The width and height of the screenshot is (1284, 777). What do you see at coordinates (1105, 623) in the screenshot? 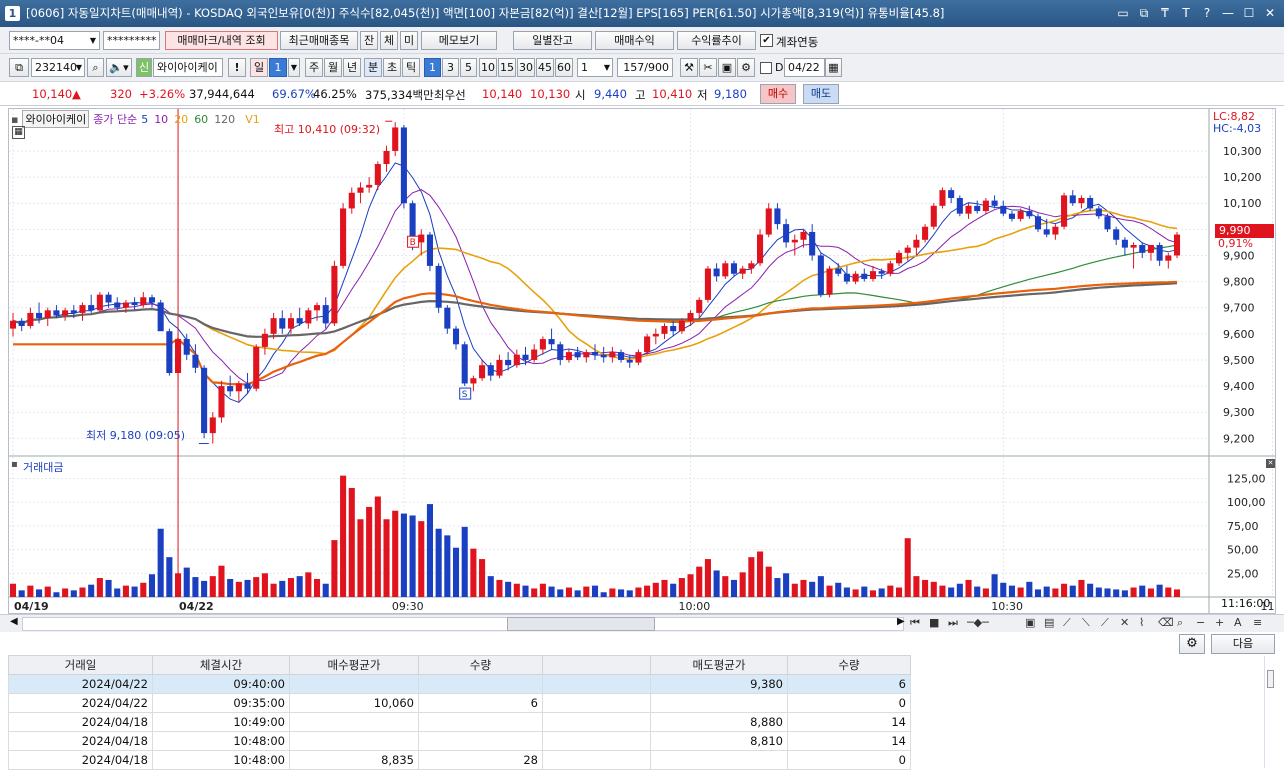
I see `draw-fib-icon: ⟋` at bounding box center [1105, 623].